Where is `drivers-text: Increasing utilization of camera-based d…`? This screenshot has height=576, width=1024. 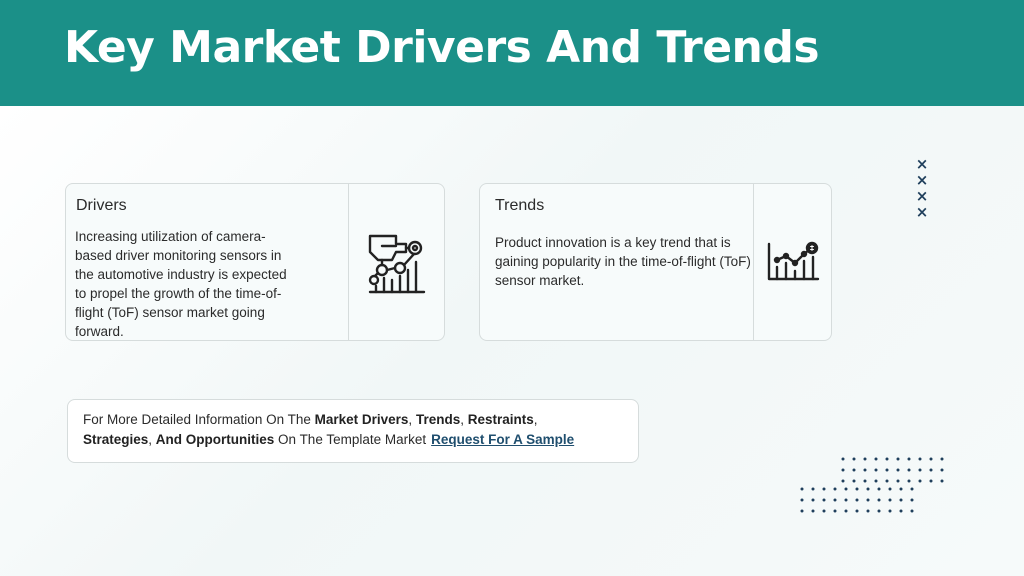
drivers-text: Increasing utilization of camera-based d… is located at coordinates (181, 284).